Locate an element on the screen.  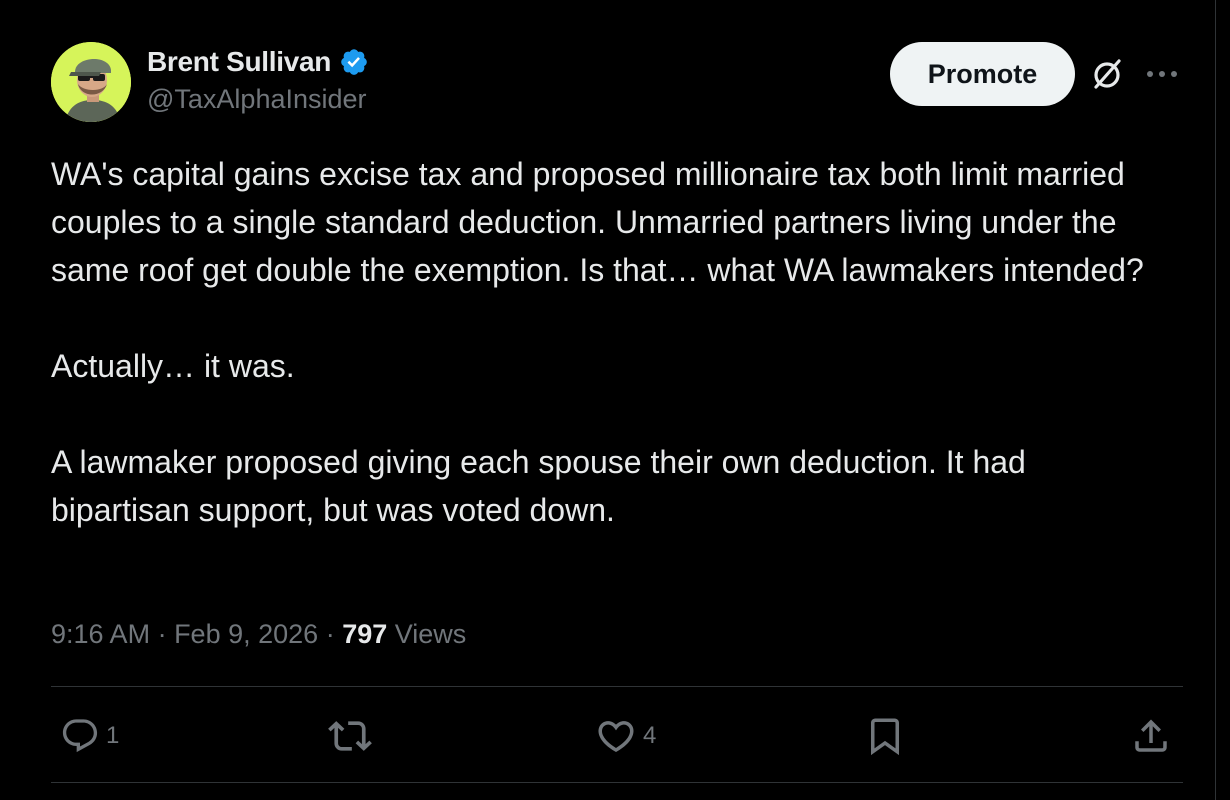
retweet-icon is located at coordinates (350, 736).